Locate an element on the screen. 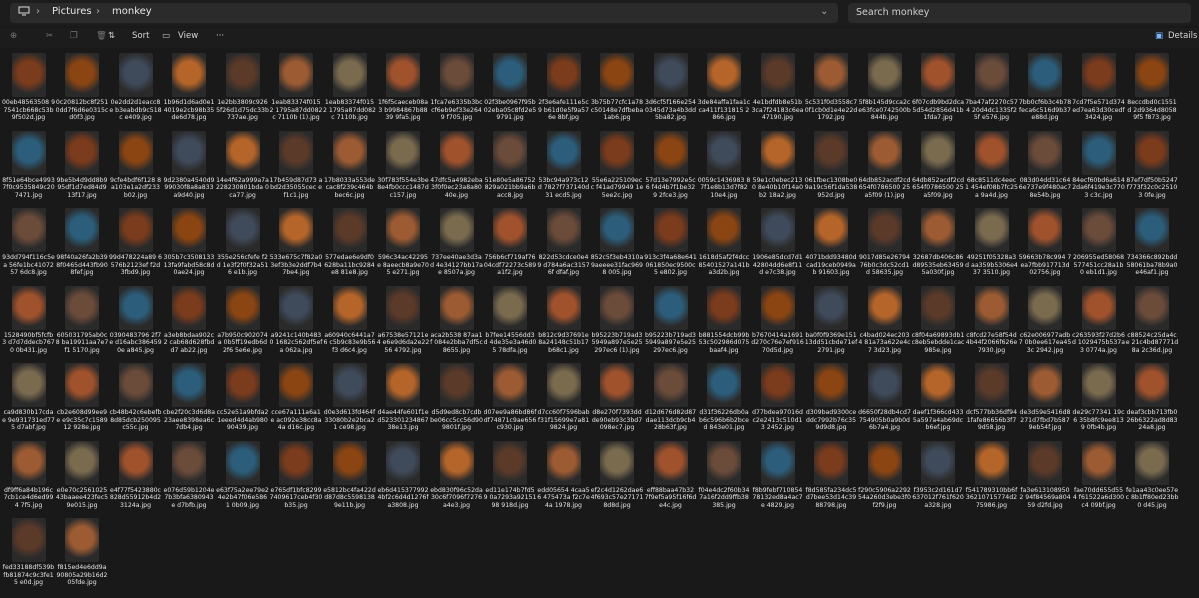 The image size is (1199, 598). file-tile: 57d13e7992e5c6 f4d4b7f1be329 2fce3.jpg is located at coordinates (670, 165).